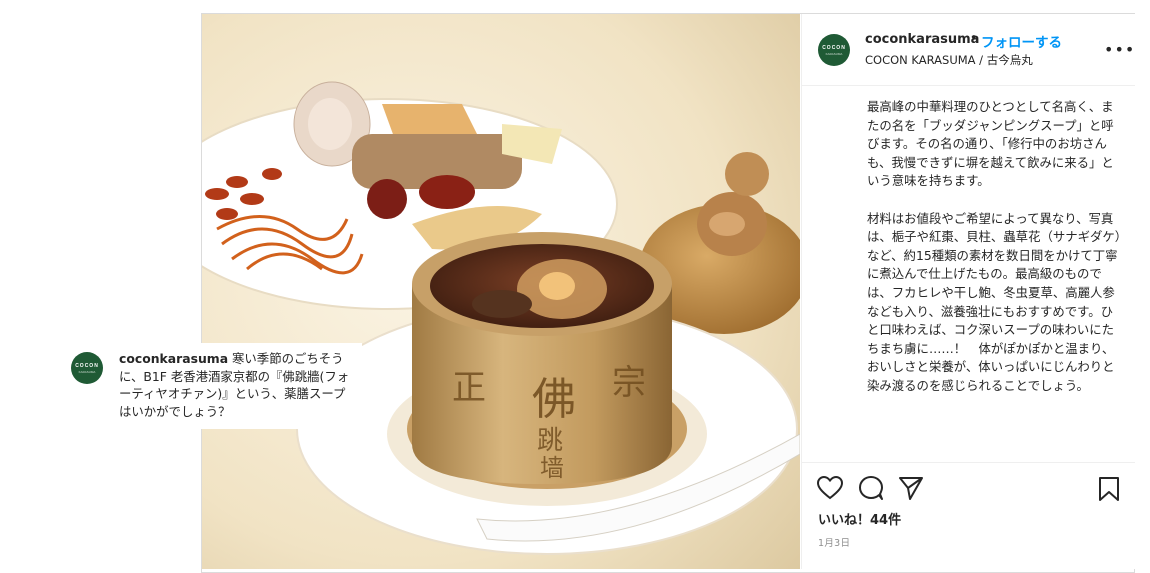  Describe the element at coordinates (87, 372) in the screenshot. I see `preview-avatar-line2: KARASUMA` at that location.